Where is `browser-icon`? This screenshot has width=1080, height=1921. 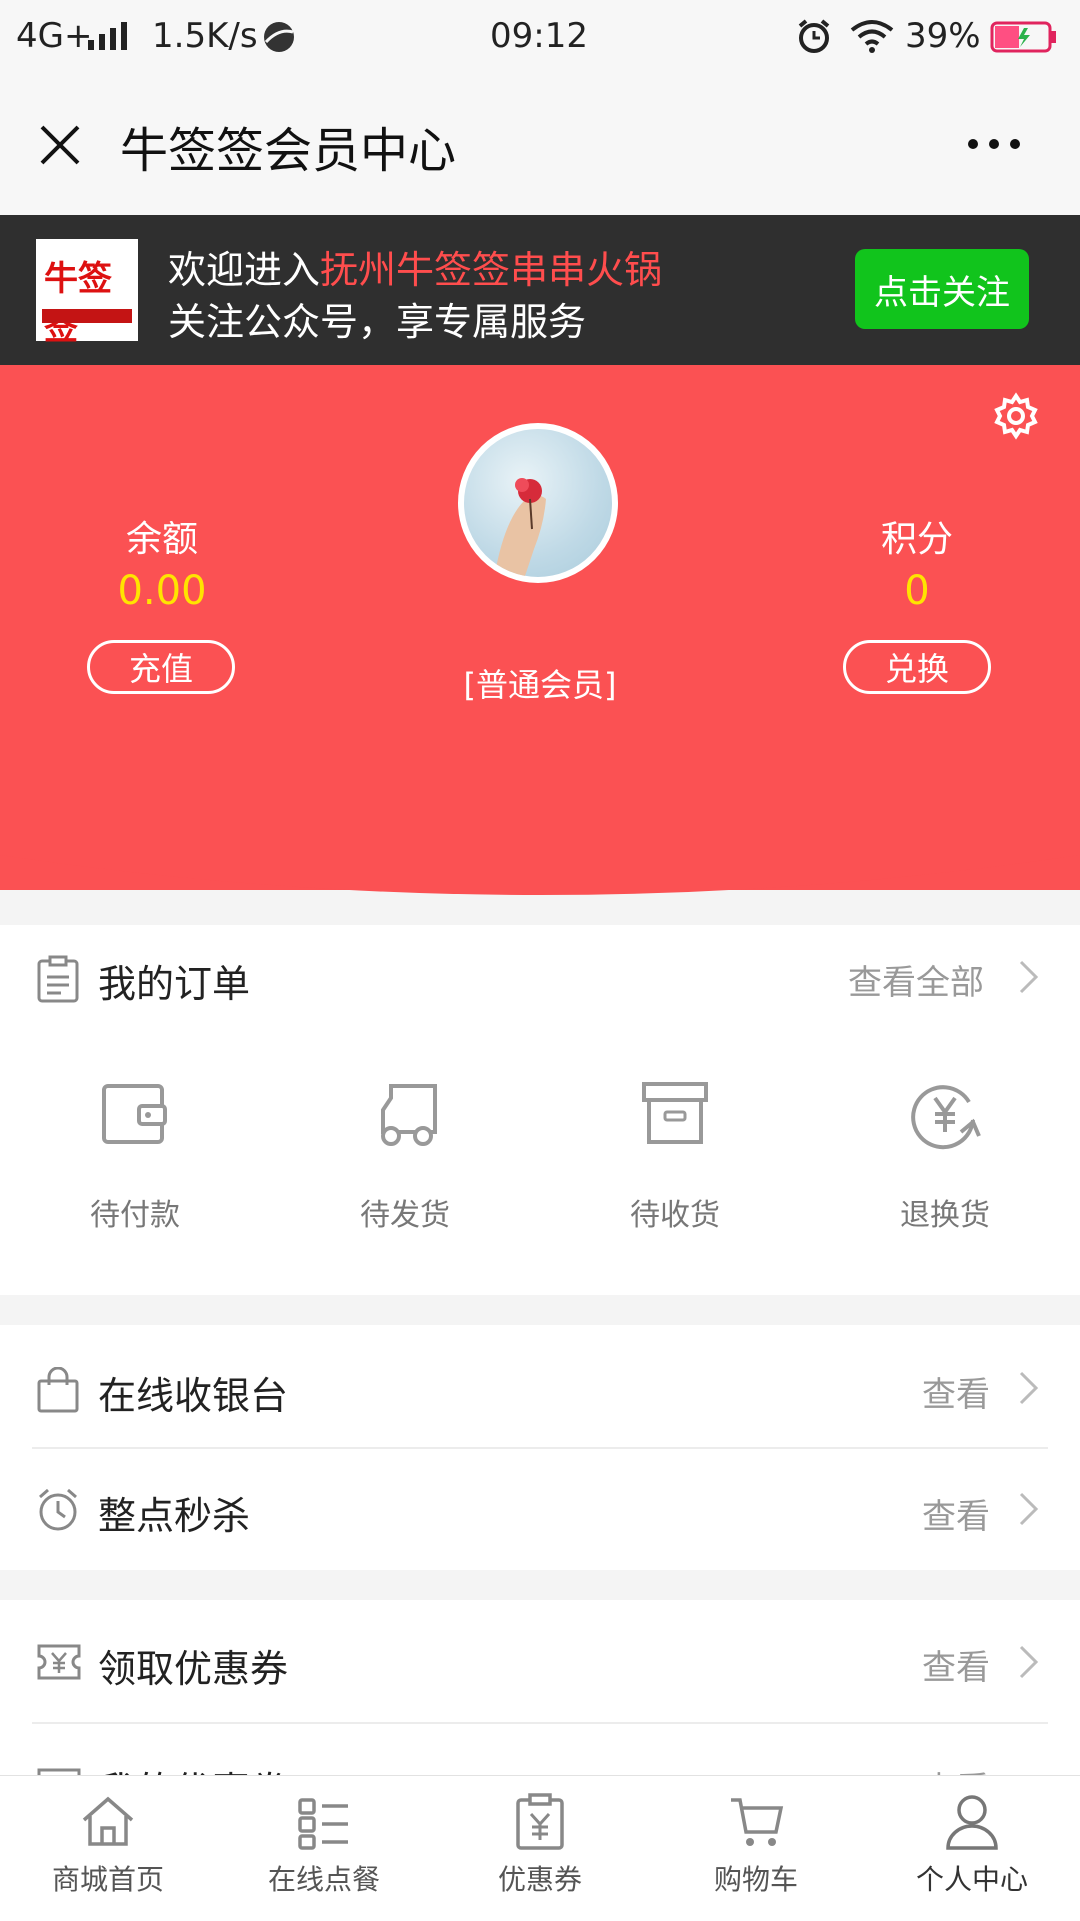
browser-icon is located at coordinates (279, 37).